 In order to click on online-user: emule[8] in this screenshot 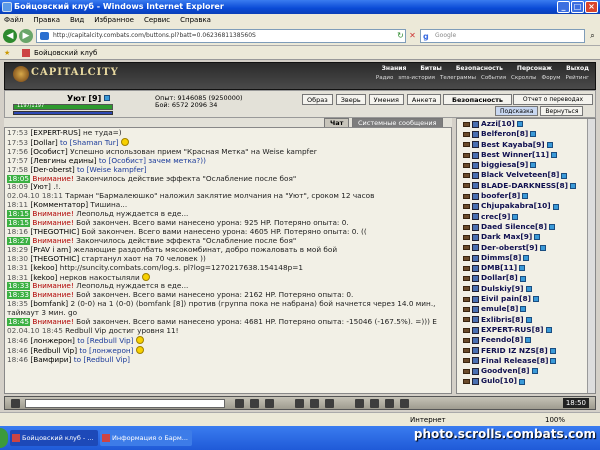, I will do `click(529, 309)`.